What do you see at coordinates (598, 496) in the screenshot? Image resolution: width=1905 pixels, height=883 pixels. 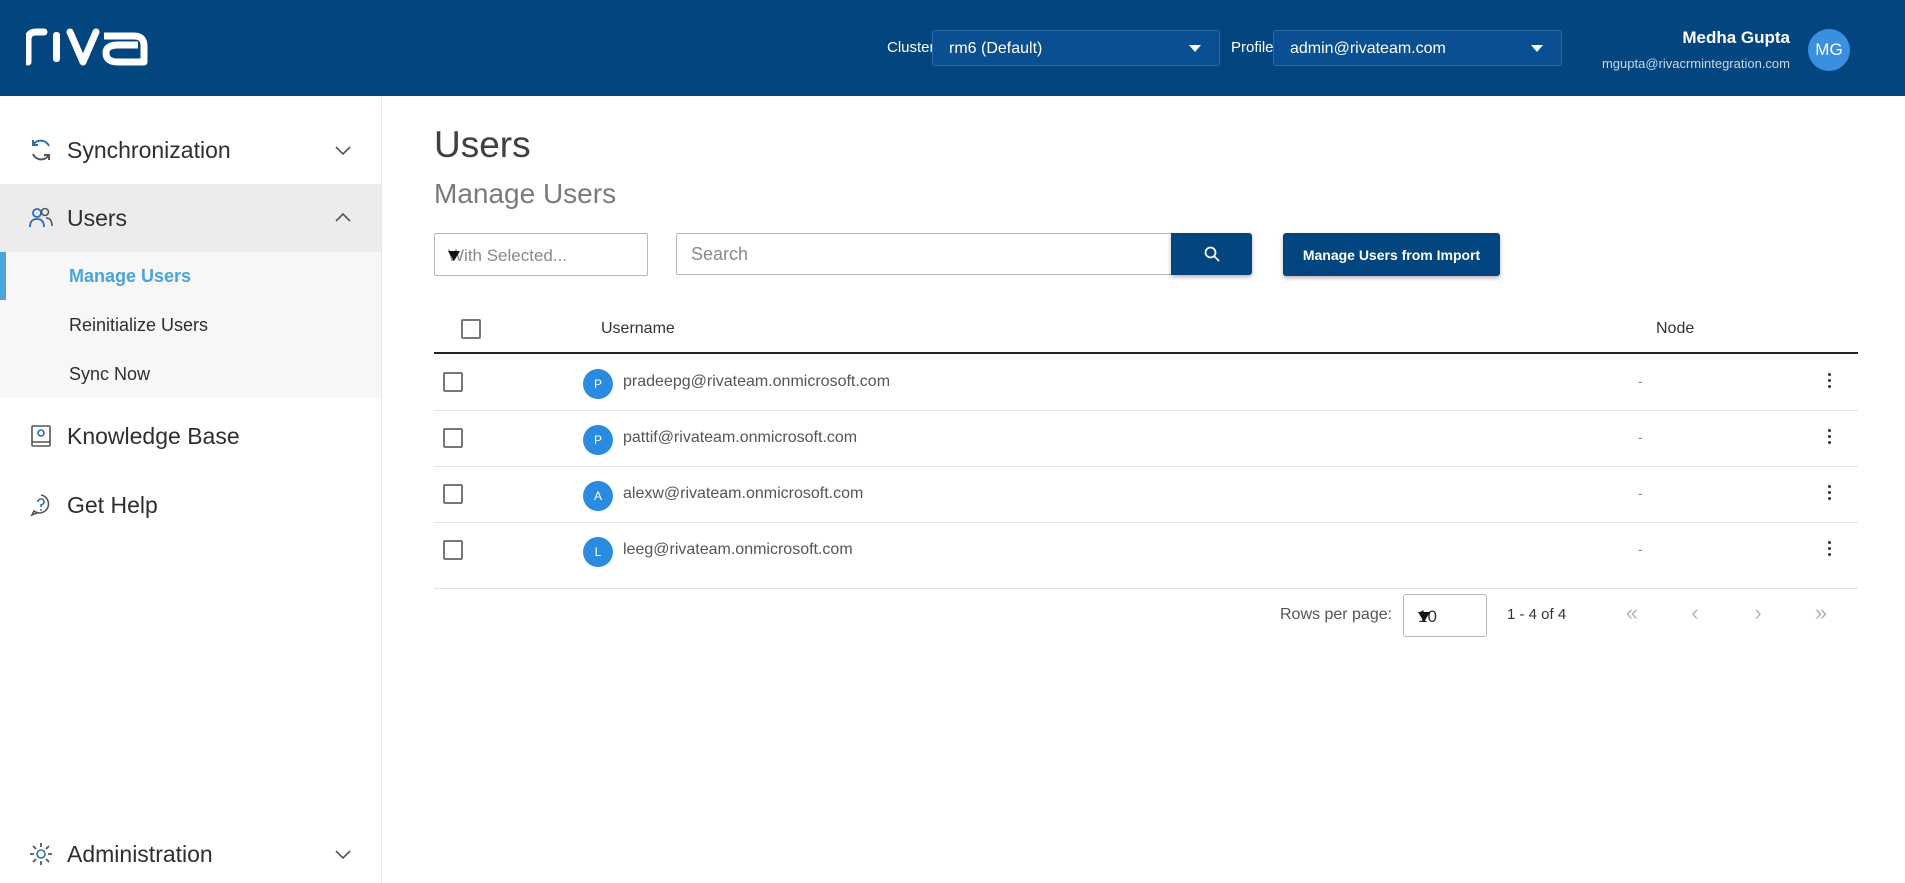 I see `avatar: A` at bounding box center [598, 496].